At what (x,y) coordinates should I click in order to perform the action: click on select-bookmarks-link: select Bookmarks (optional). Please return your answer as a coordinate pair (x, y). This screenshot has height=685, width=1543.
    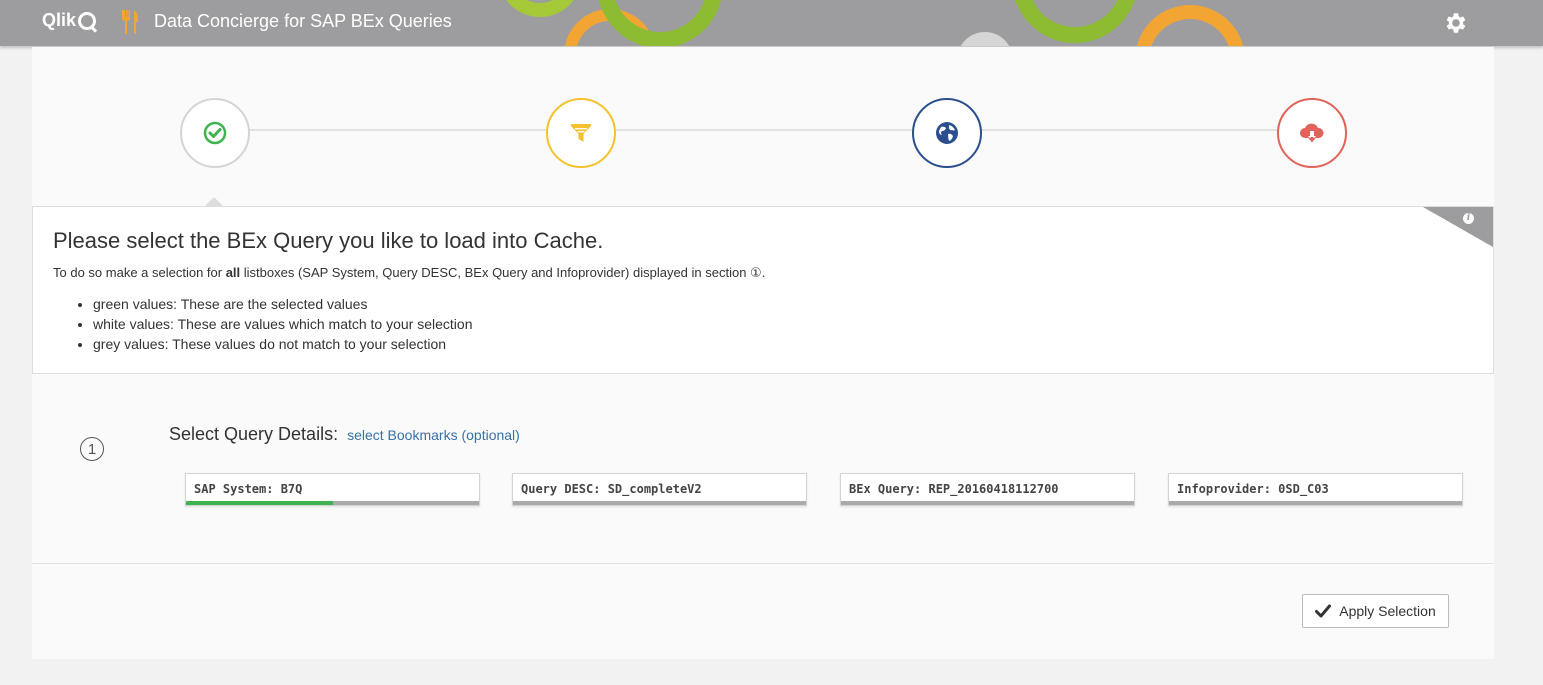
    Looking at the image, I should click on (433, 435).